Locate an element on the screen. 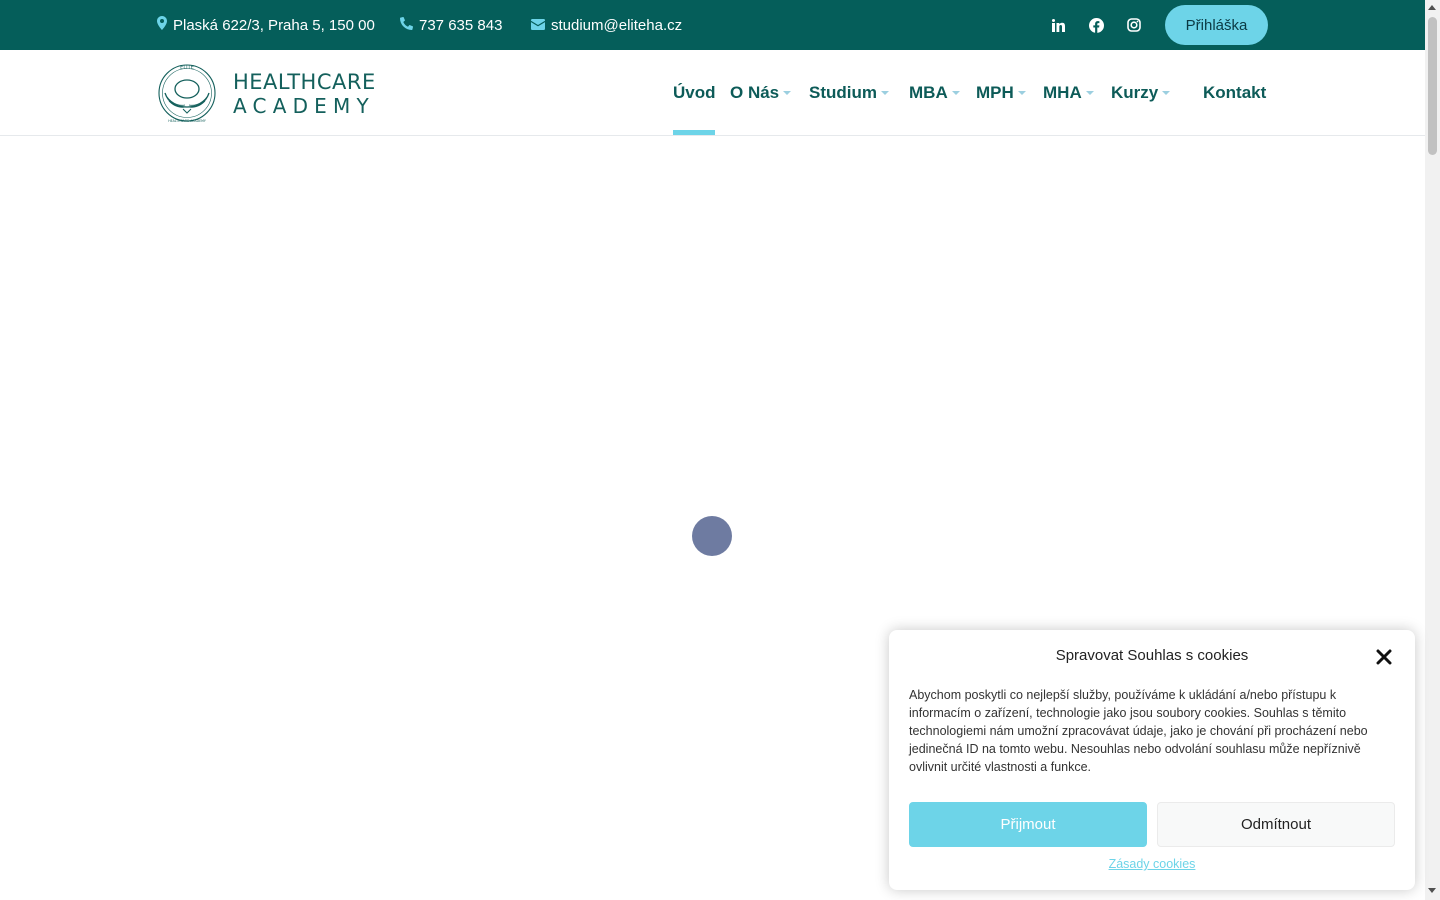 This screenshot has height=900, width=1440. nav-item-studium: Studium is located at coordinates (849, 93).